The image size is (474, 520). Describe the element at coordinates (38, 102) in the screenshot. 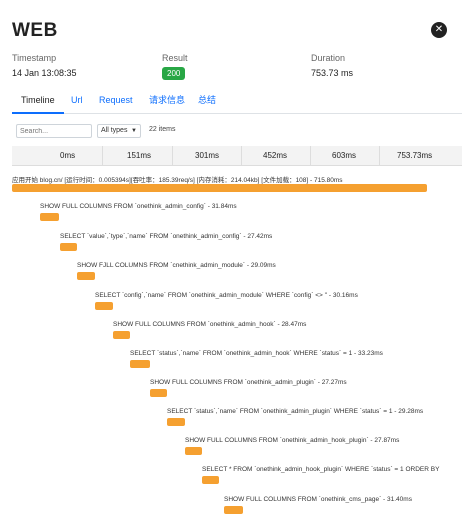

I see `tab-timeline: Timeline` at that location.